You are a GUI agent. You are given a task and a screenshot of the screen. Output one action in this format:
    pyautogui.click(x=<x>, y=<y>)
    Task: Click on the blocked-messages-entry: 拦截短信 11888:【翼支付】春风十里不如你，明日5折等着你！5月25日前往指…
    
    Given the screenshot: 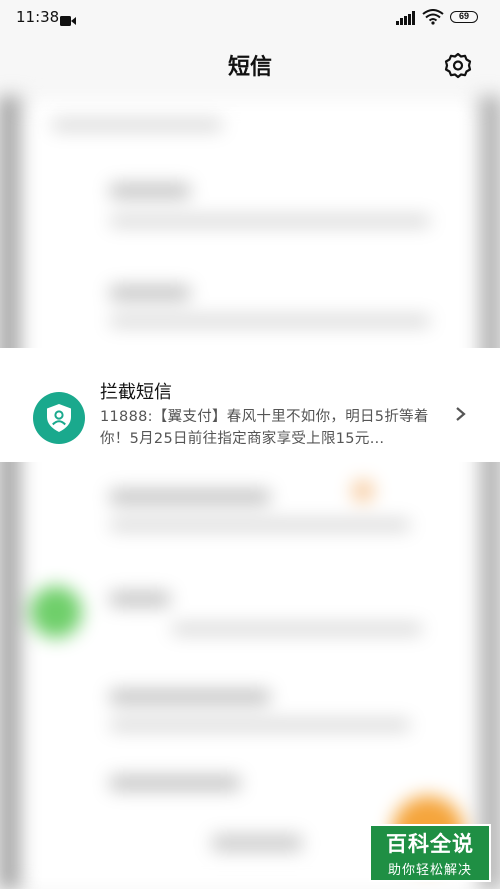 What is the action you would take?
    pyautogui.click(x=250, y=405)
    